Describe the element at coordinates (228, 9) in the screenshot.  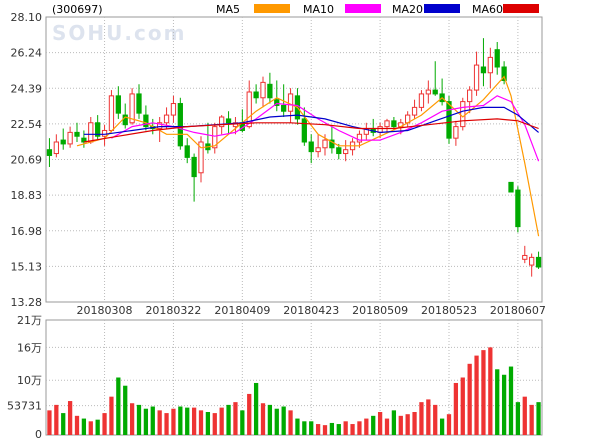
I see `legend-ma5-label: MA5` at that location.